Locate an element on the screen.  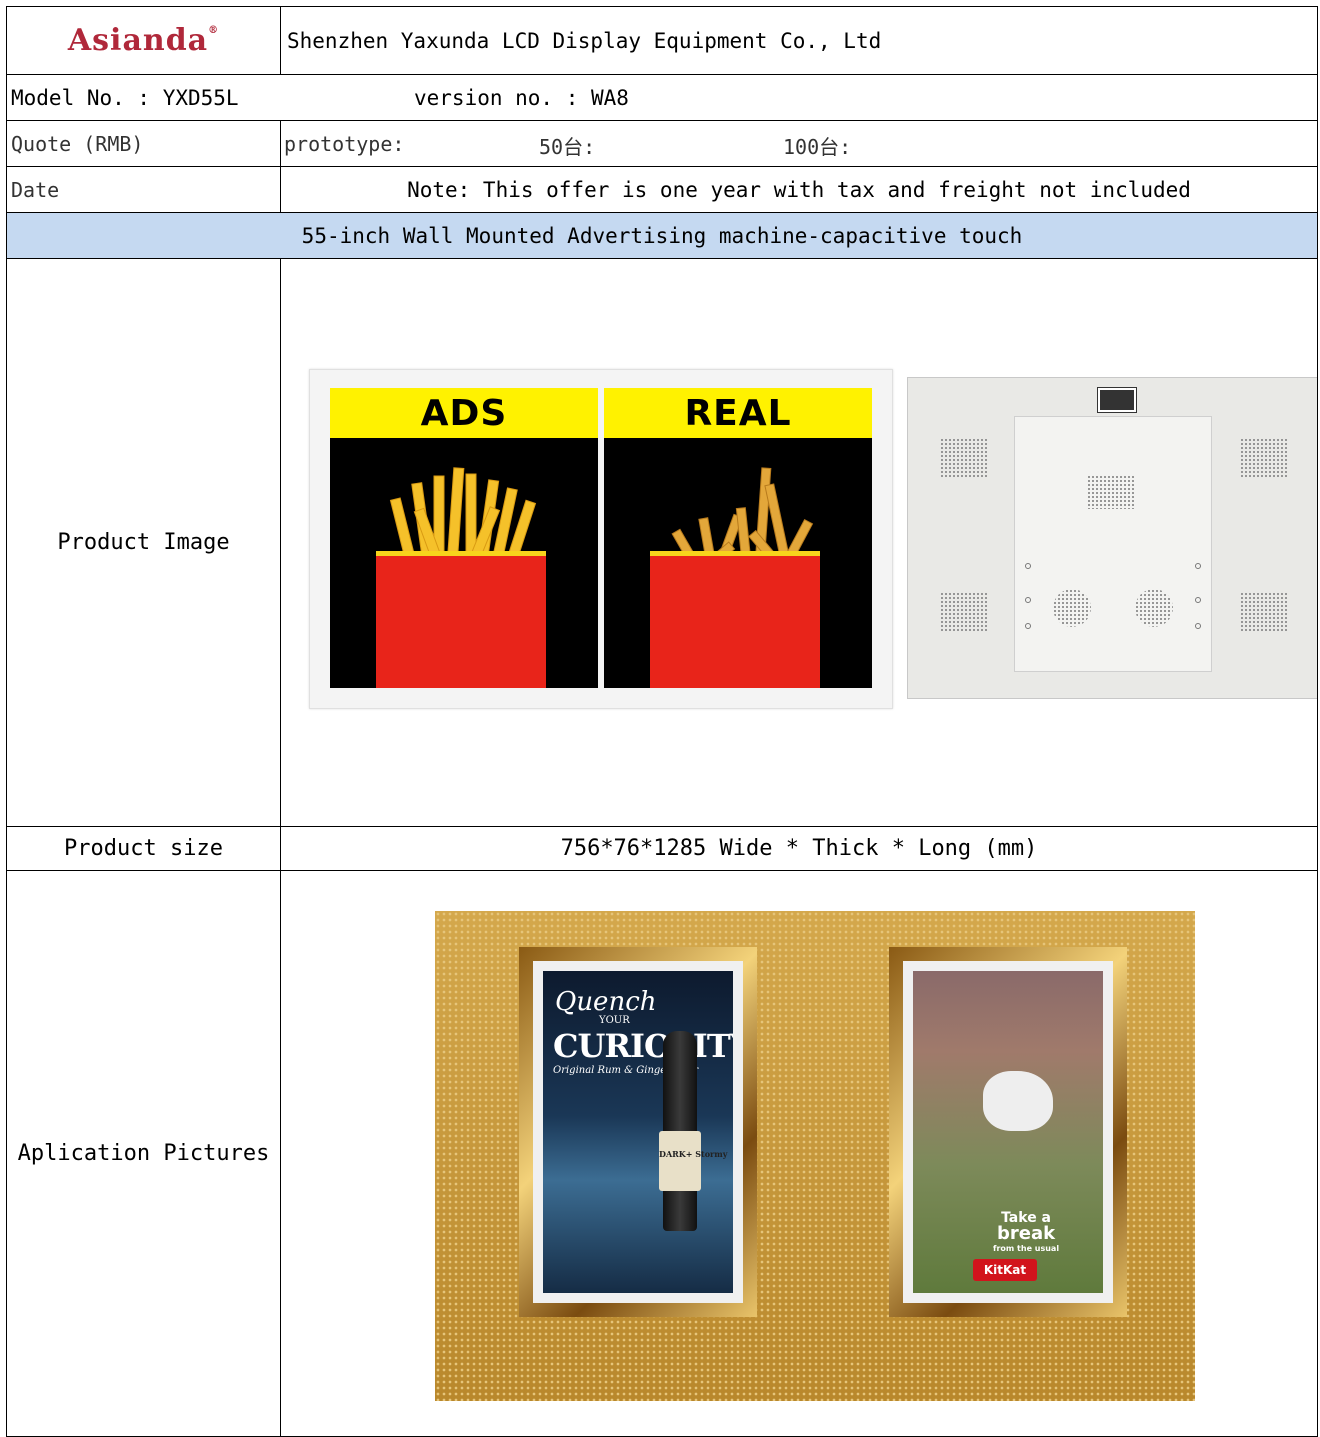
brand-logo: Asianda® is located at coordinates (143, 40).